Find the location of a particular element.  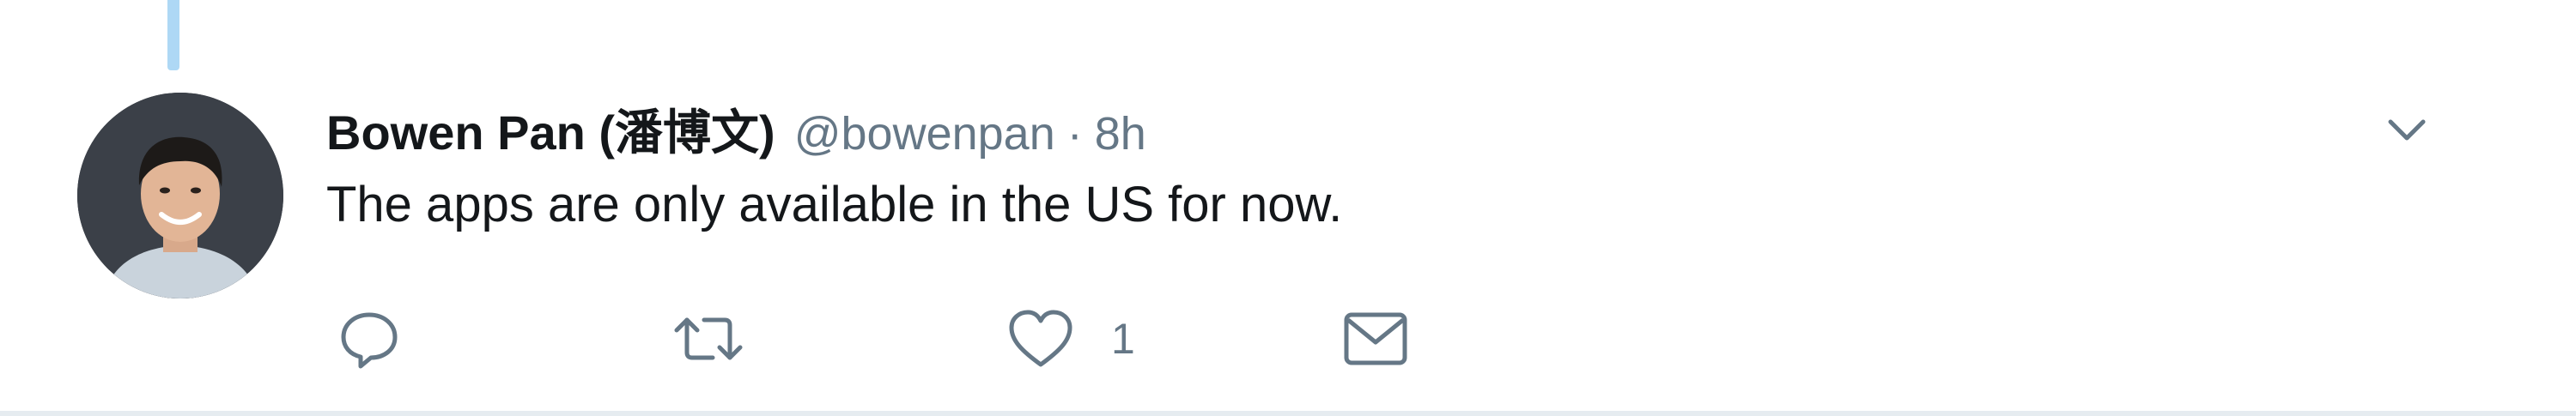

direct-message-button is located at coordinates (1376, 338).